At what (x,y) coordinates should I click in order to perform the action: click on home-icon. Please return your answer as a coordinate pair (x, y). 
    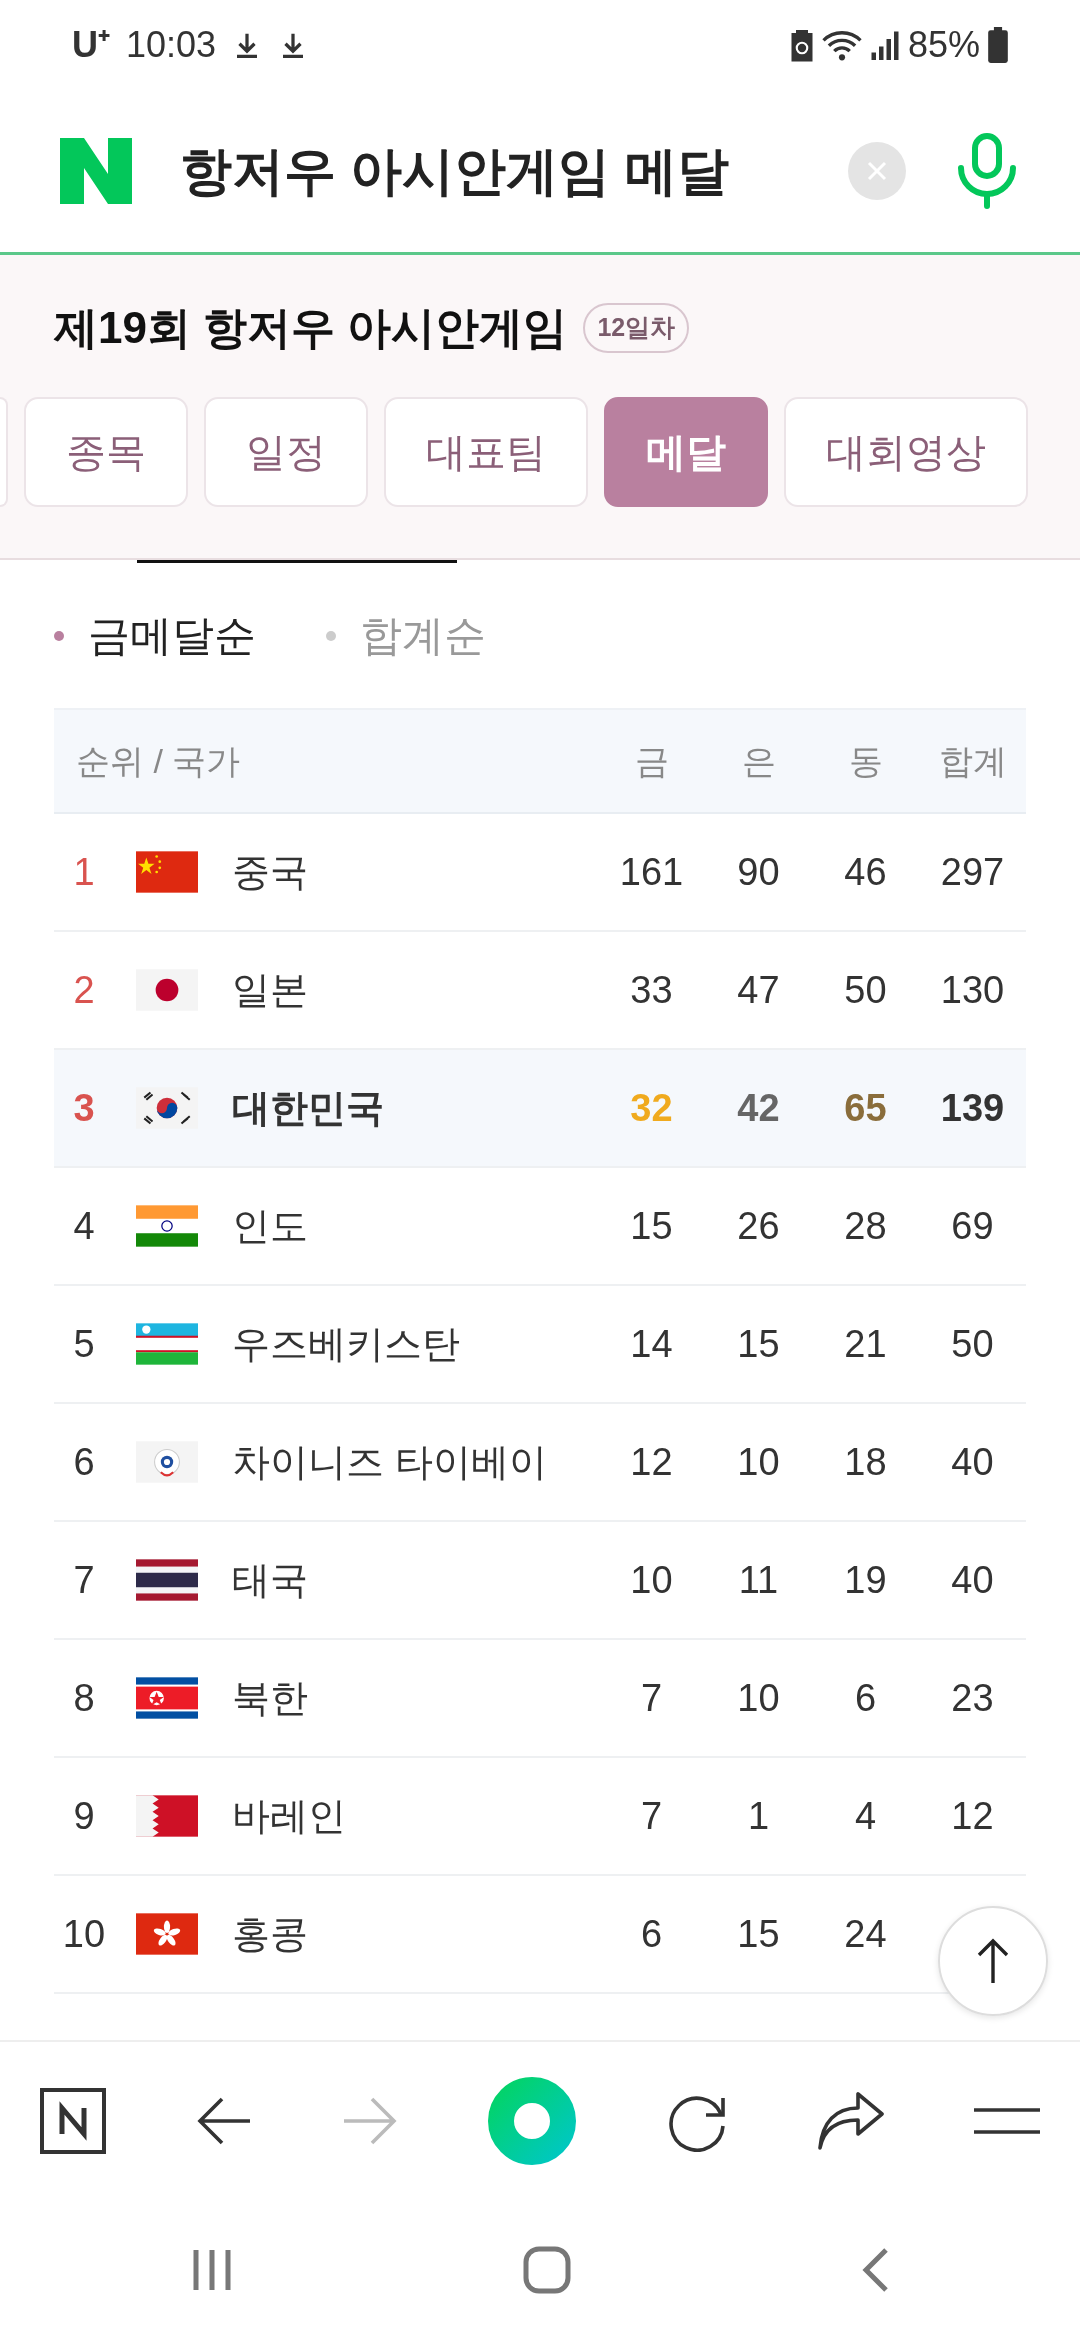
    Looking at the image, I should click on (547, 2270).